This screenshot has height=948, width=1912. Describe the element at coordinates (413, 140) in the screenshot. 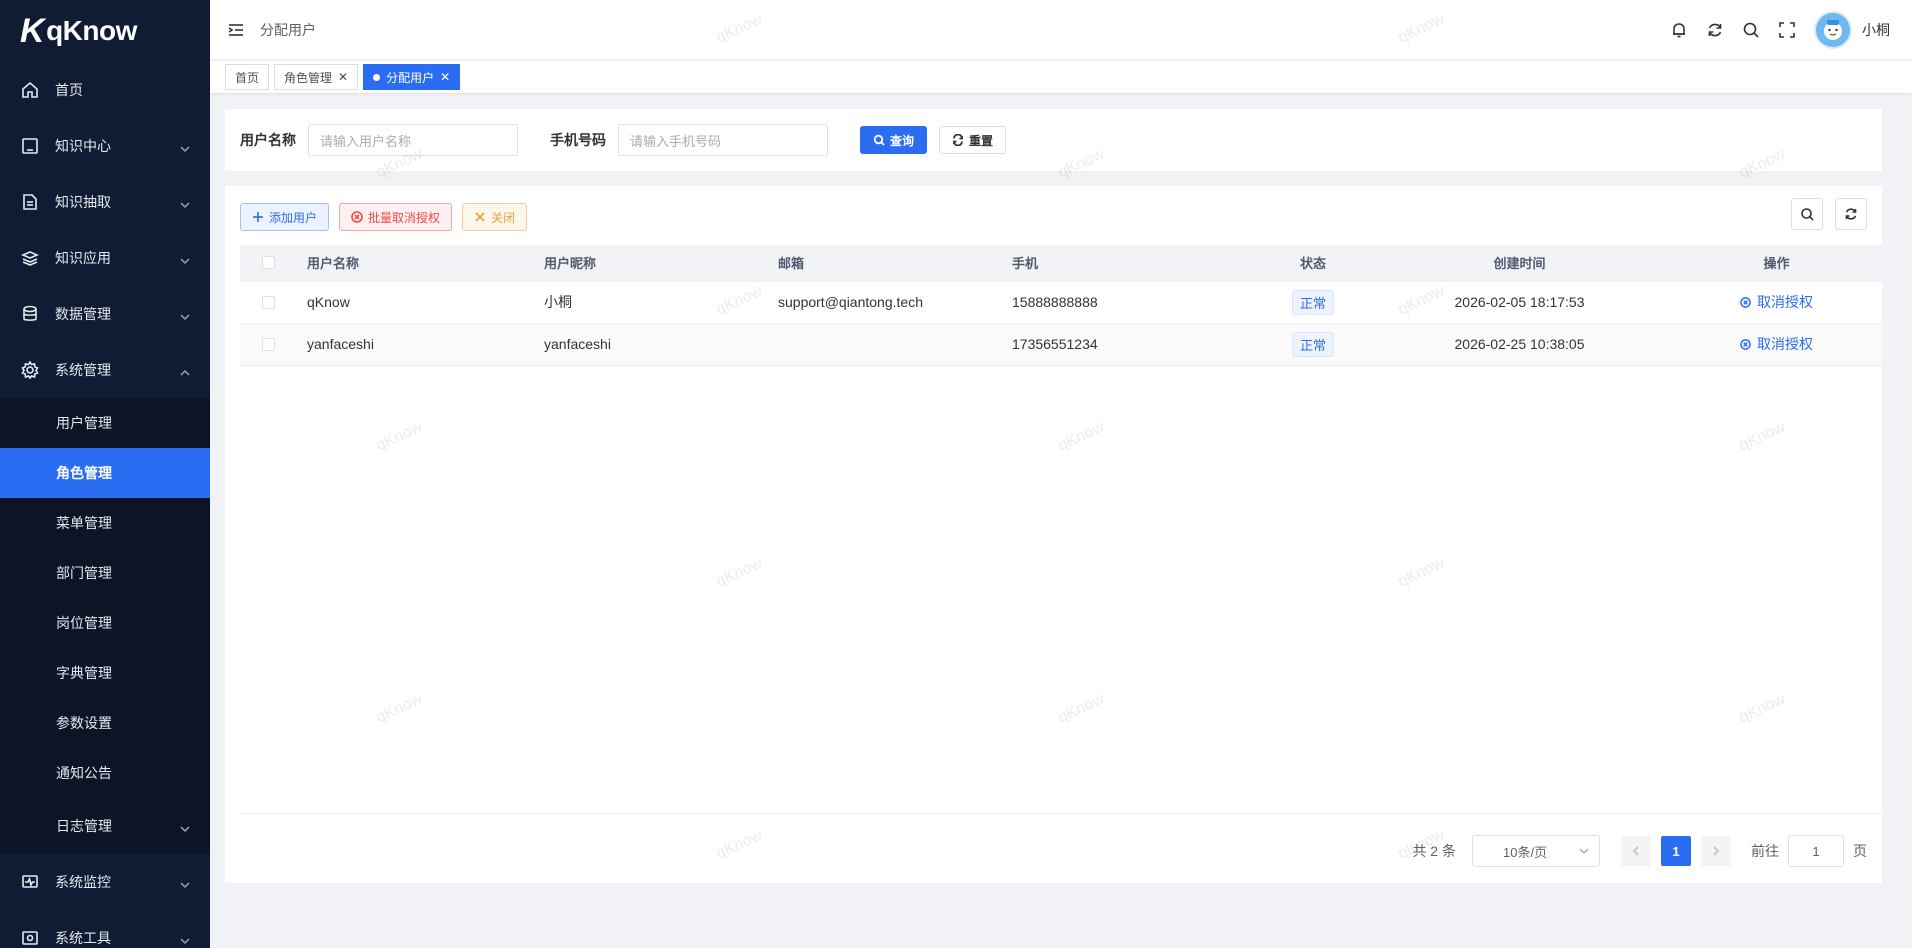

I see `username-search-input: 请输入用户名称` at that location.